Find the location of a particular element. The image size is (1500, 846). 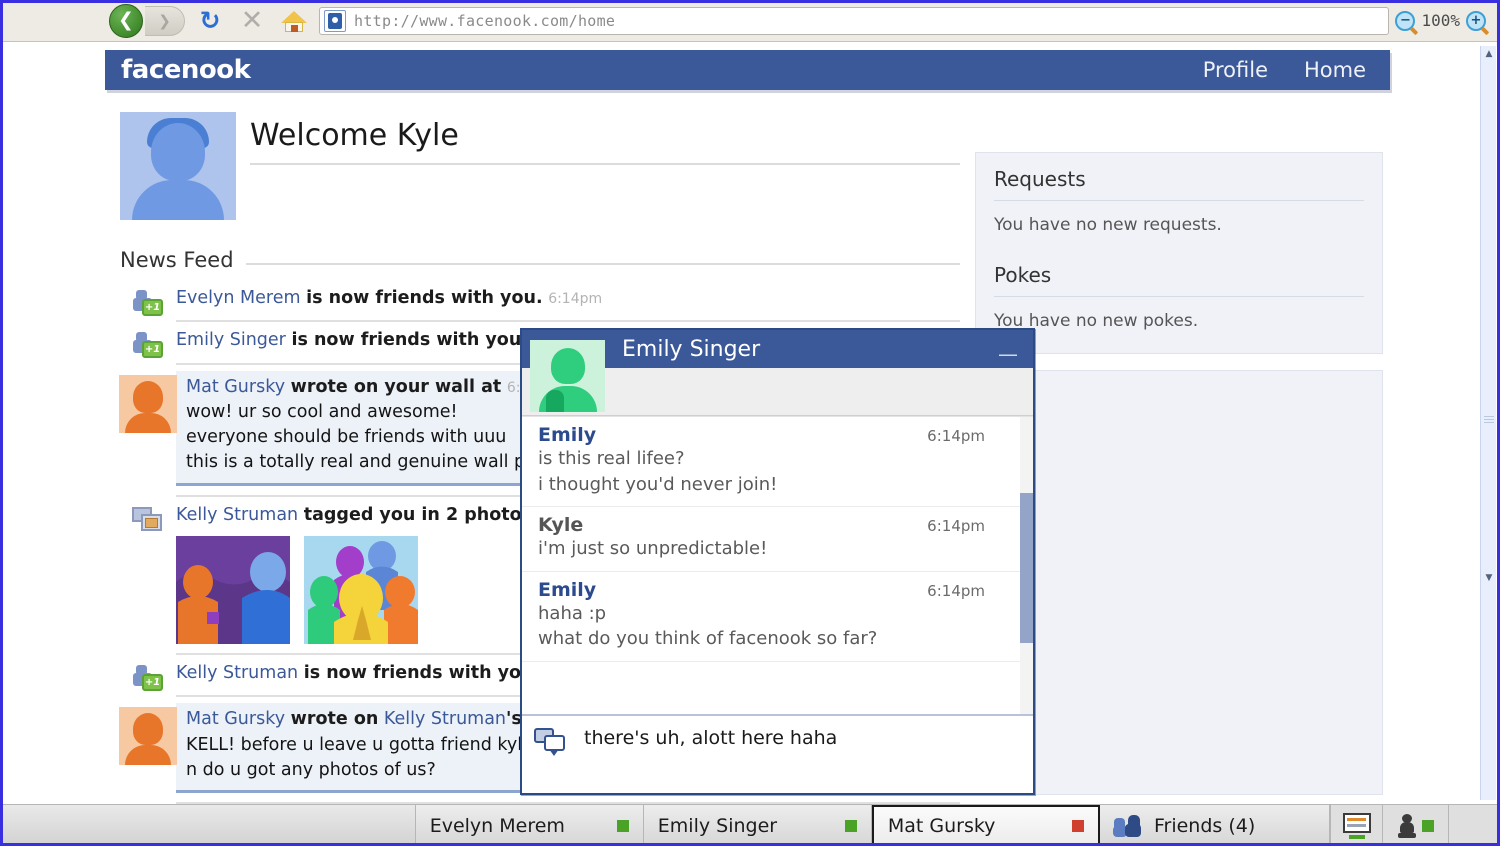

reload-icon: ↻ is located at coordinates (210, 20).